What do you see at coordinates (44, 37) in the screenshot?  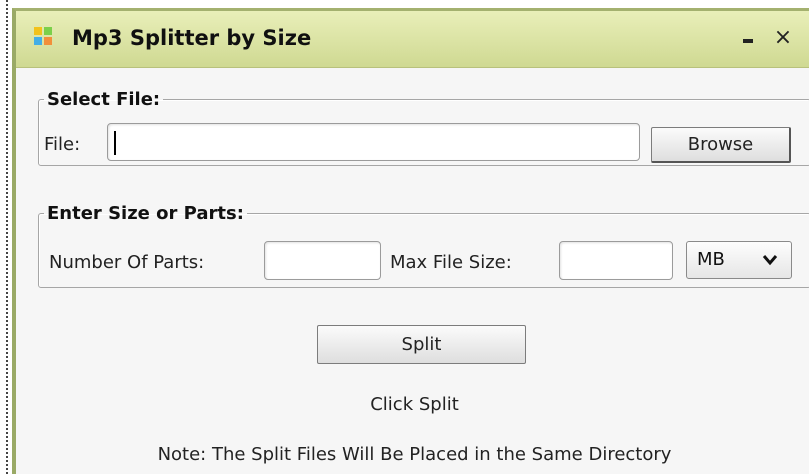 I see `app-icon` at bounding box center [44, 37].